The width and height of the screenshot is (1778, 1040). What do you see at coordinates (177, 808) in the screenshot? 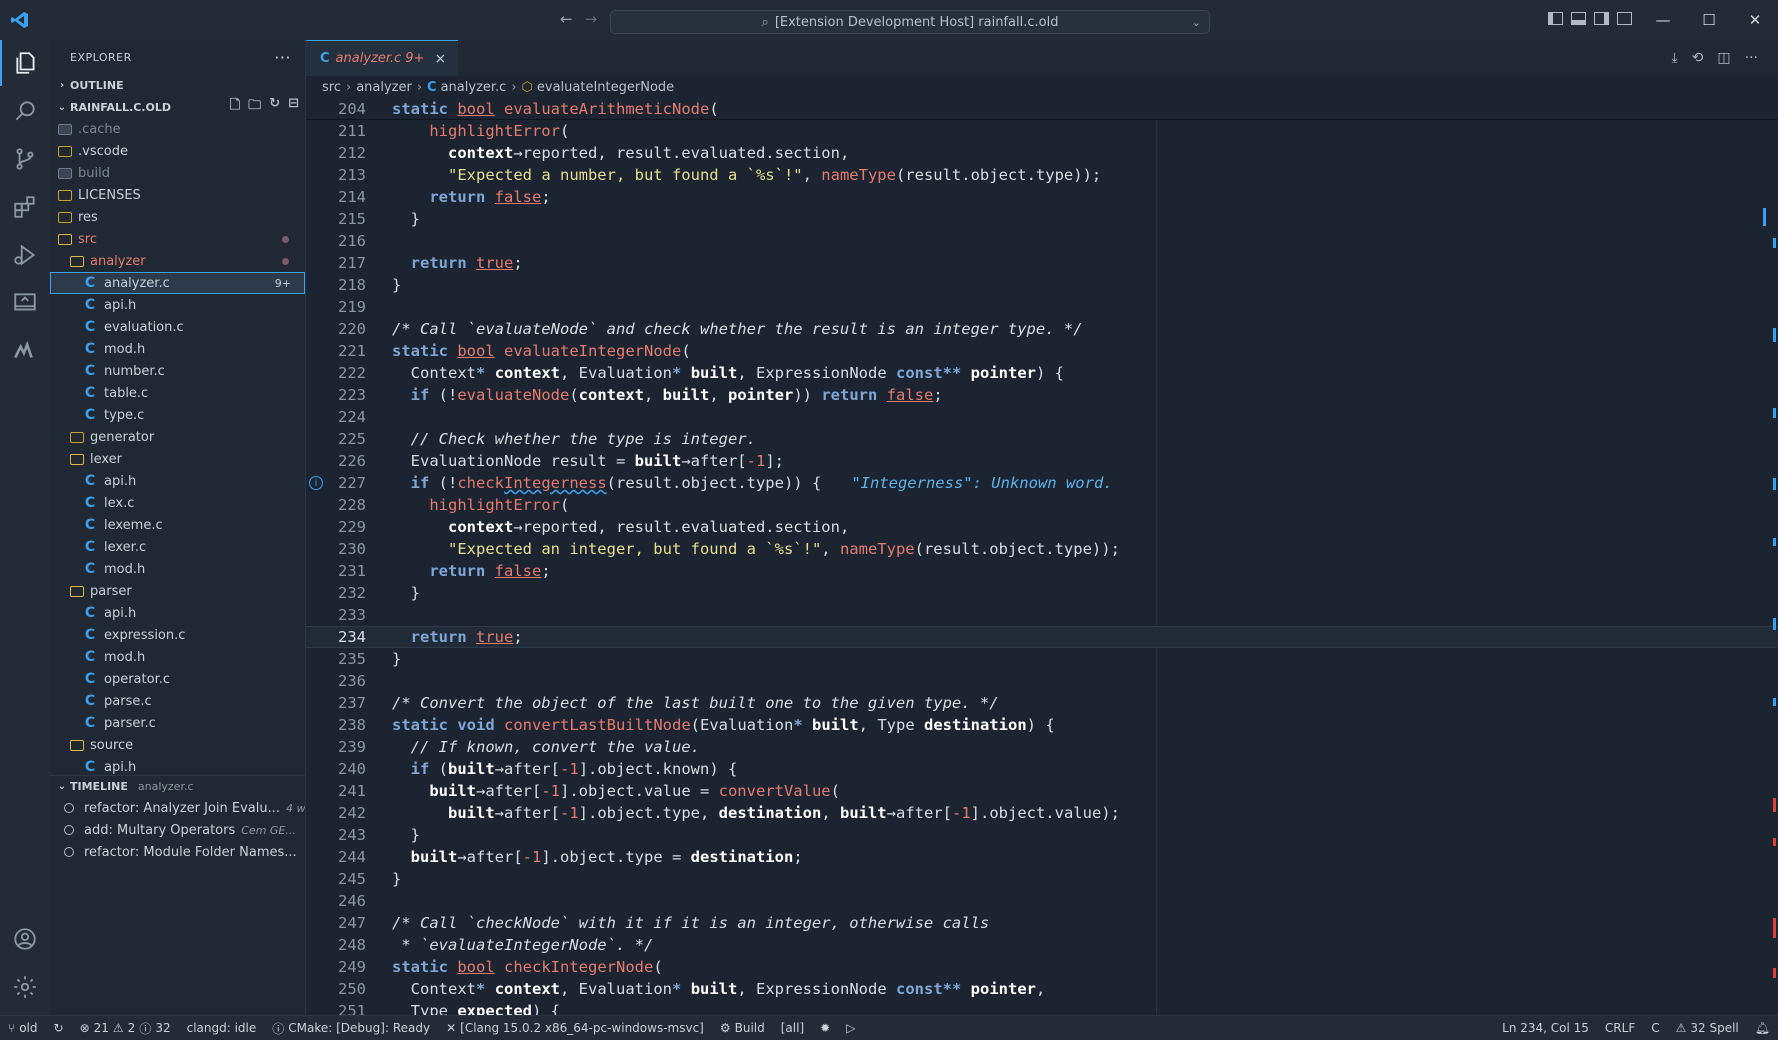
I see `timeline-item: refactor: Analyzer Join Evalu... 4 wks` at bounding box center [177, 808].